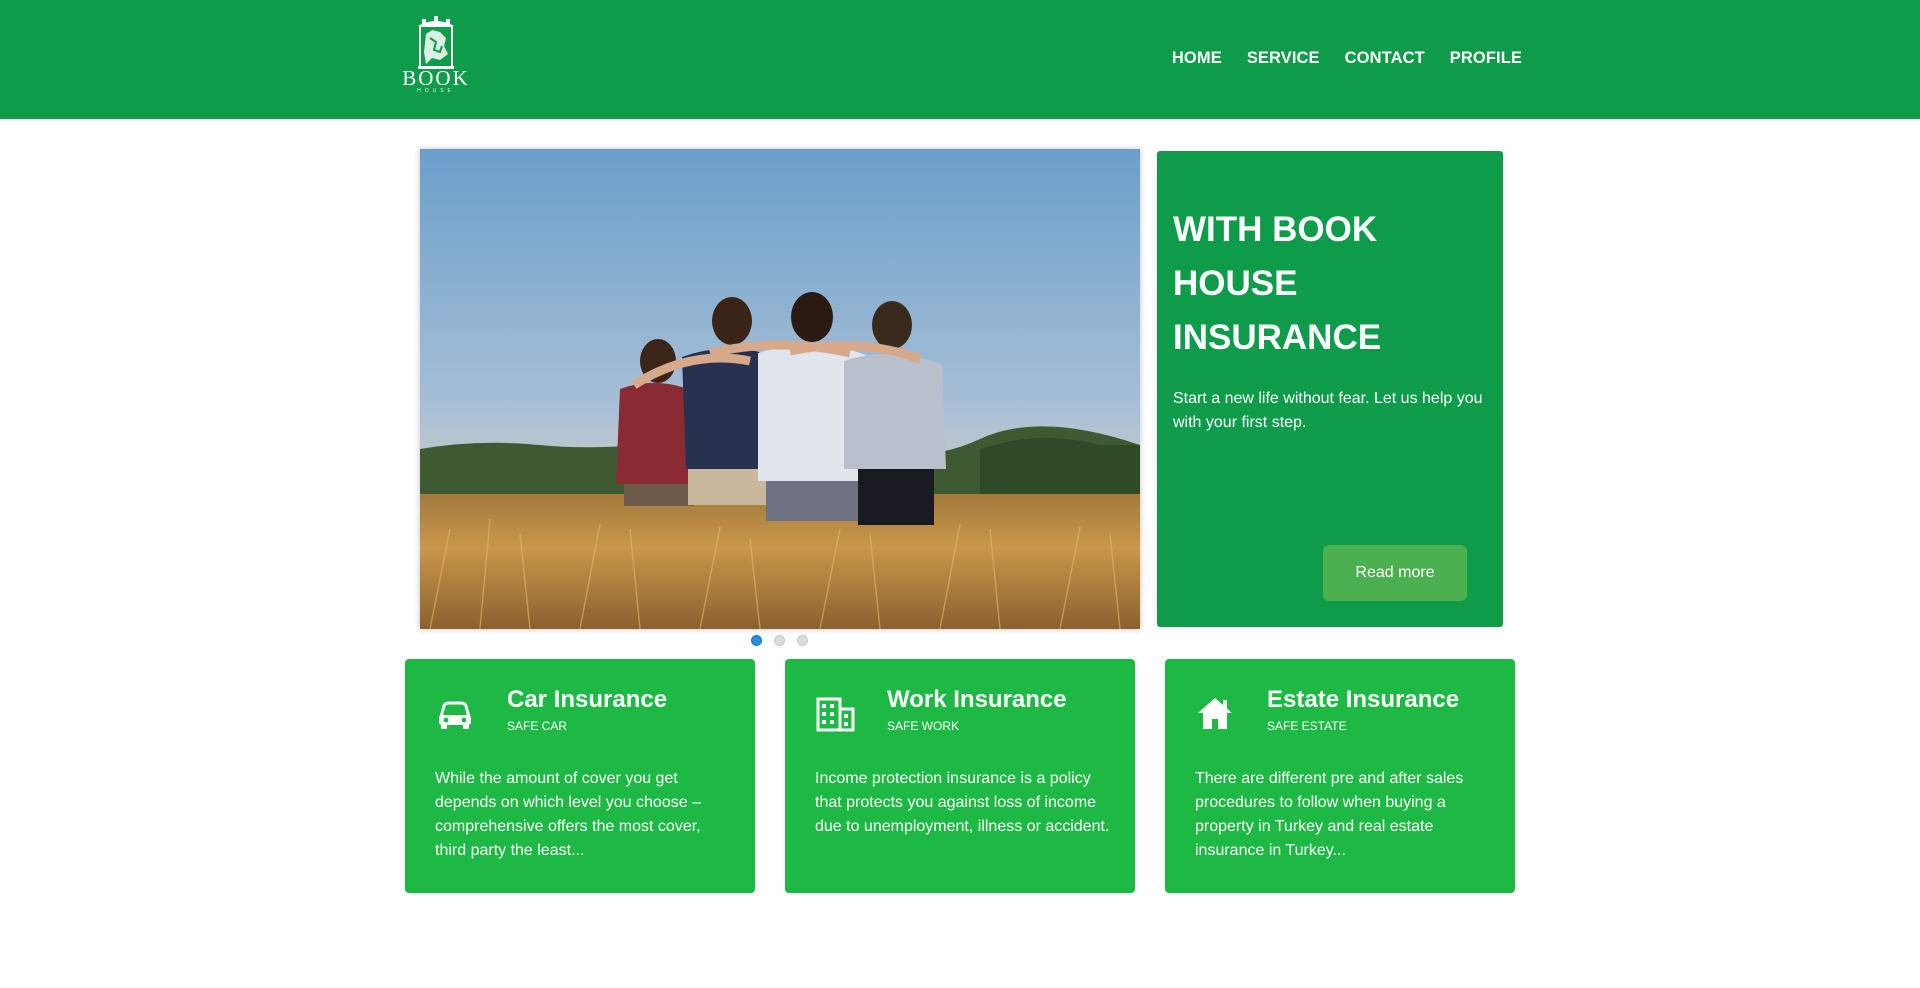 This screenshot has width=1920, height=988. I want to click on house-icon, so click(1215, 713).